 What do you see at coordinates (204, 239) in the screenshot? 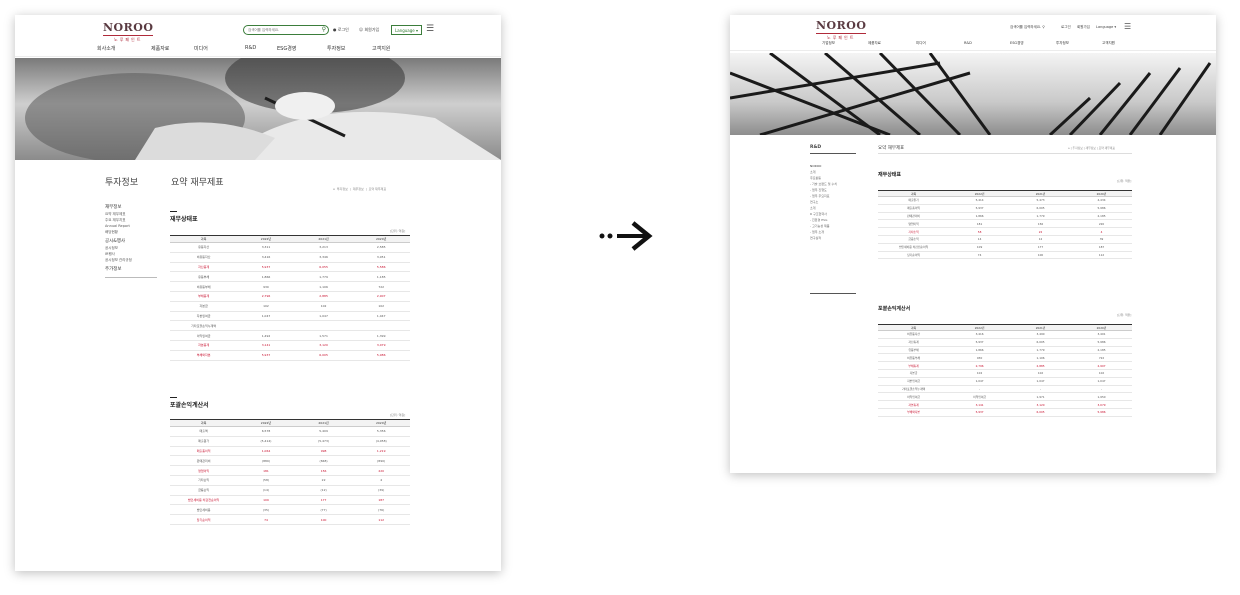
I see `column-header: 과목` at bounding box center [204, 239].